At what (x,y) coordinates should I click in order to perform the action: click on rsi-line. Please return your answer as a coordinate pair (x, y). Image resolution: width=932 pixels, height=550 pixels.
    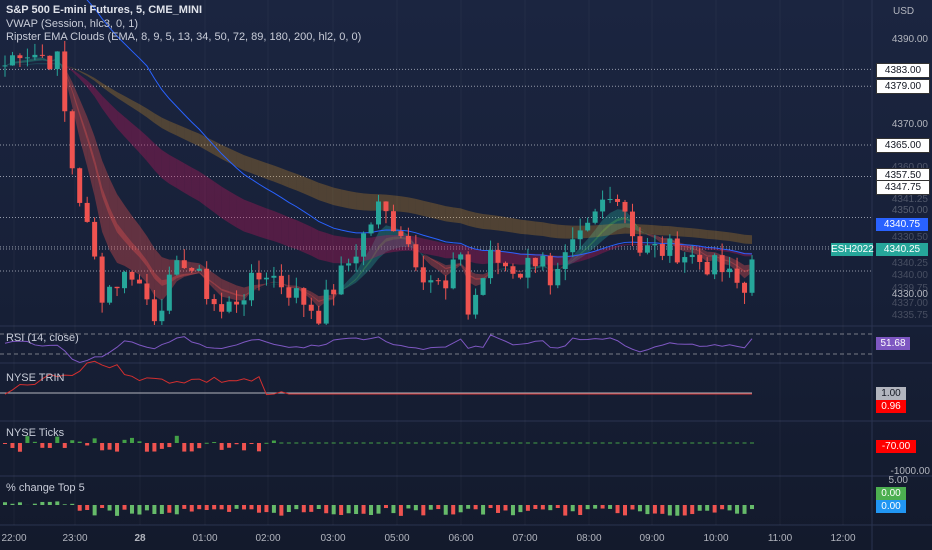
    Looking at the image, I should click on (378, 348).